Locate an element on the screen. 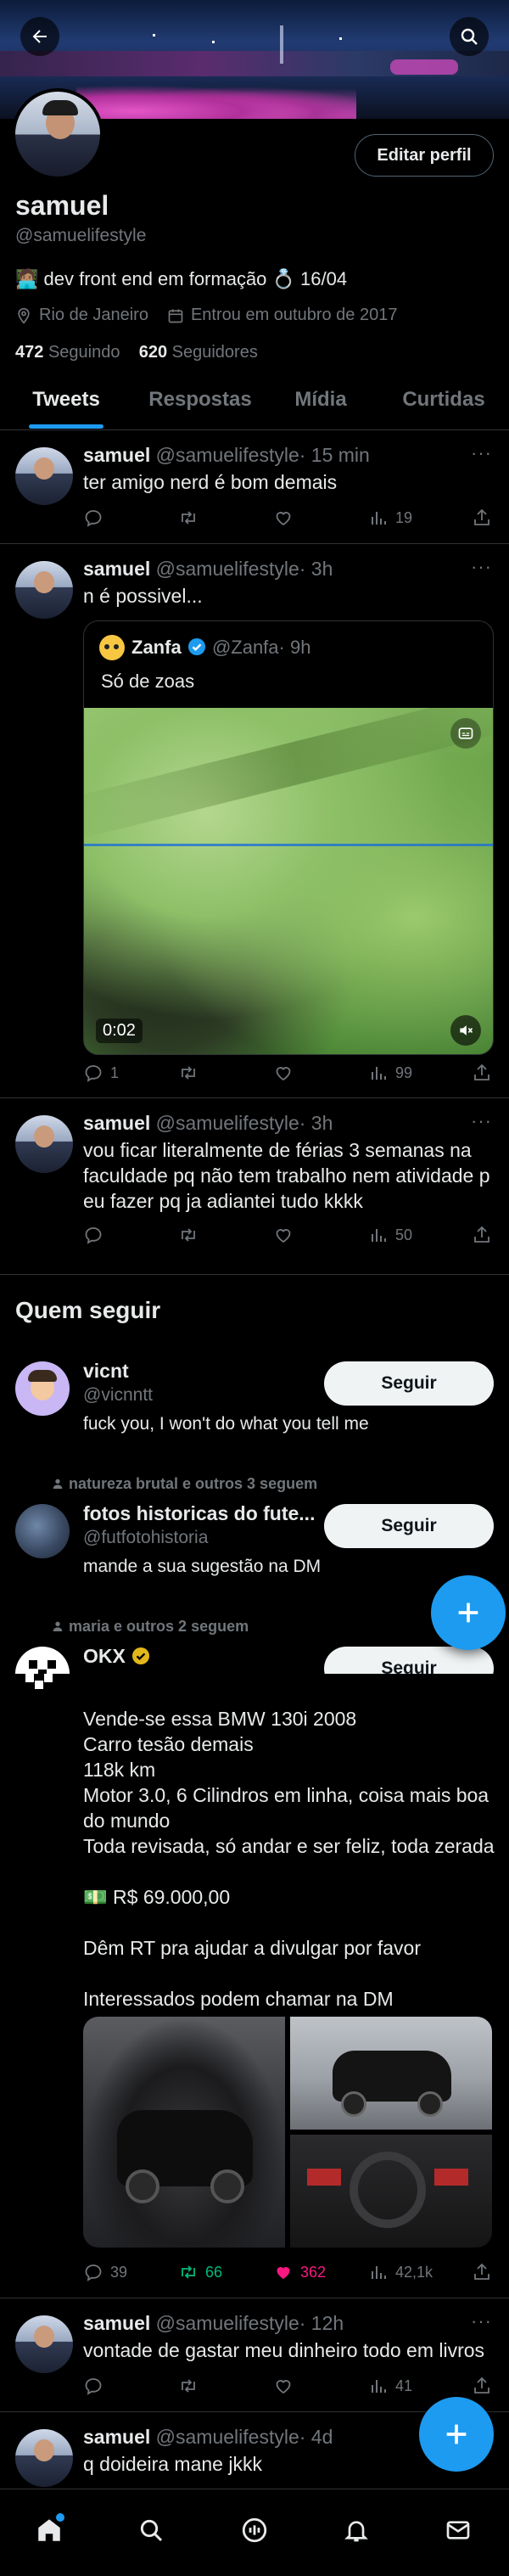 Image resolution: width=509 pixels, height=2576 pixels. caption-button is located at coordinates (466, 733).